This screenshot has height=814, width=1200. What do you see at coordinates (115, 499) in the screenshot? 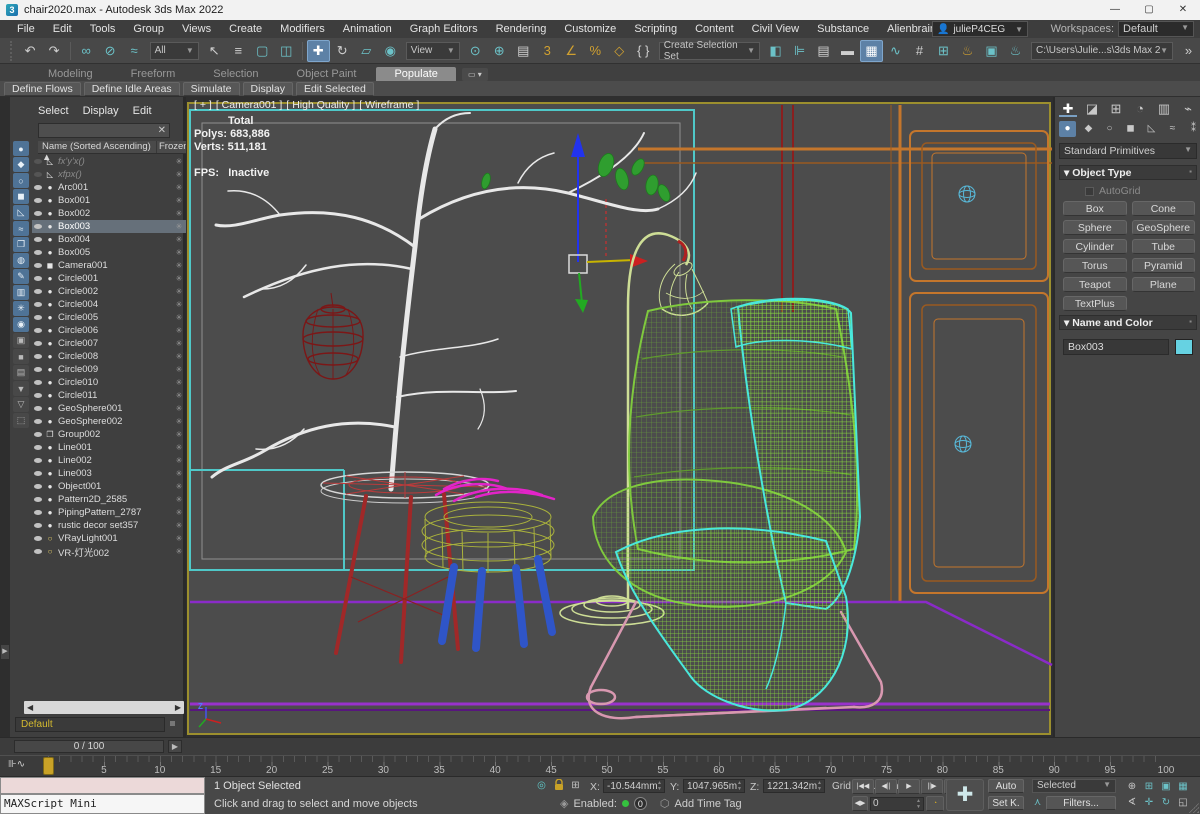
I see `object-name: Pattern2D_2585` at bounding box center [115, 499].